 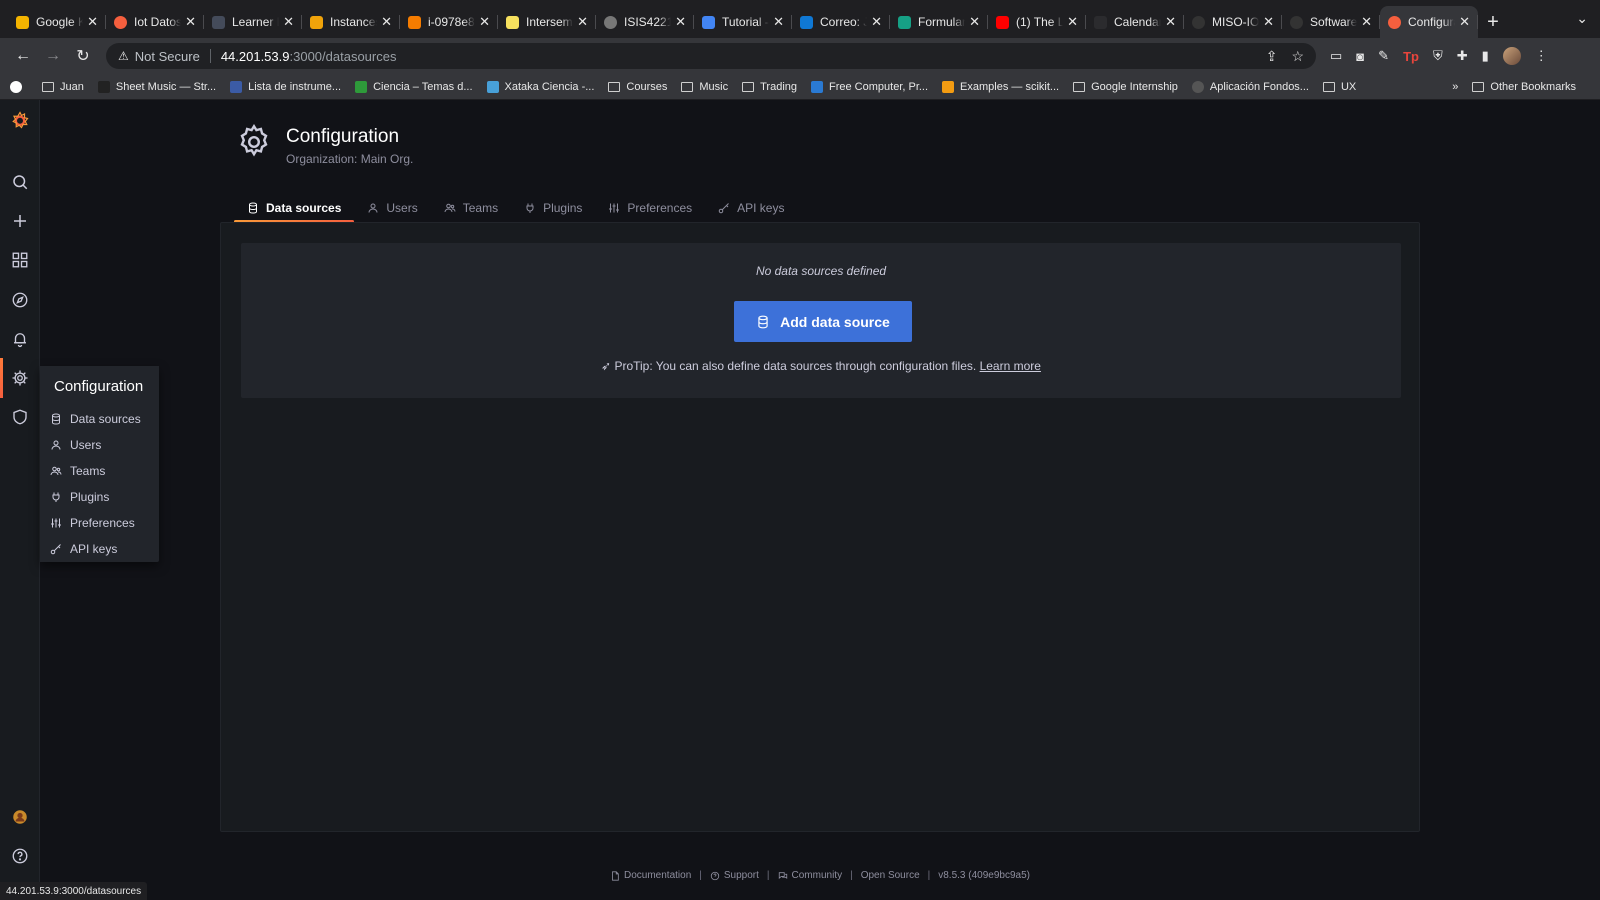 I want to click on flyout-item-data-sources: Data sources, so click(x=99, y=419).